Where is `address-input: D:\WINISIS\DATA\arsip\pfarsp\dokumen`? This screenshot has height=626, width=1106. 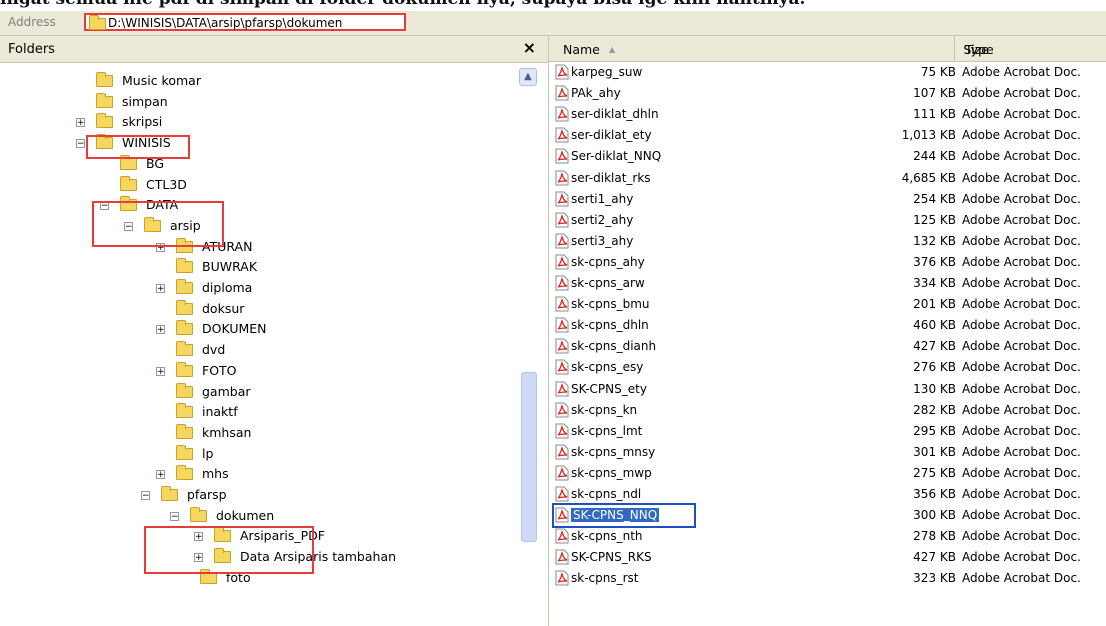
address-input: D:\WINISIS\DATA\arsip\pfarsp\dokumen is located at coordinates (245, 22).